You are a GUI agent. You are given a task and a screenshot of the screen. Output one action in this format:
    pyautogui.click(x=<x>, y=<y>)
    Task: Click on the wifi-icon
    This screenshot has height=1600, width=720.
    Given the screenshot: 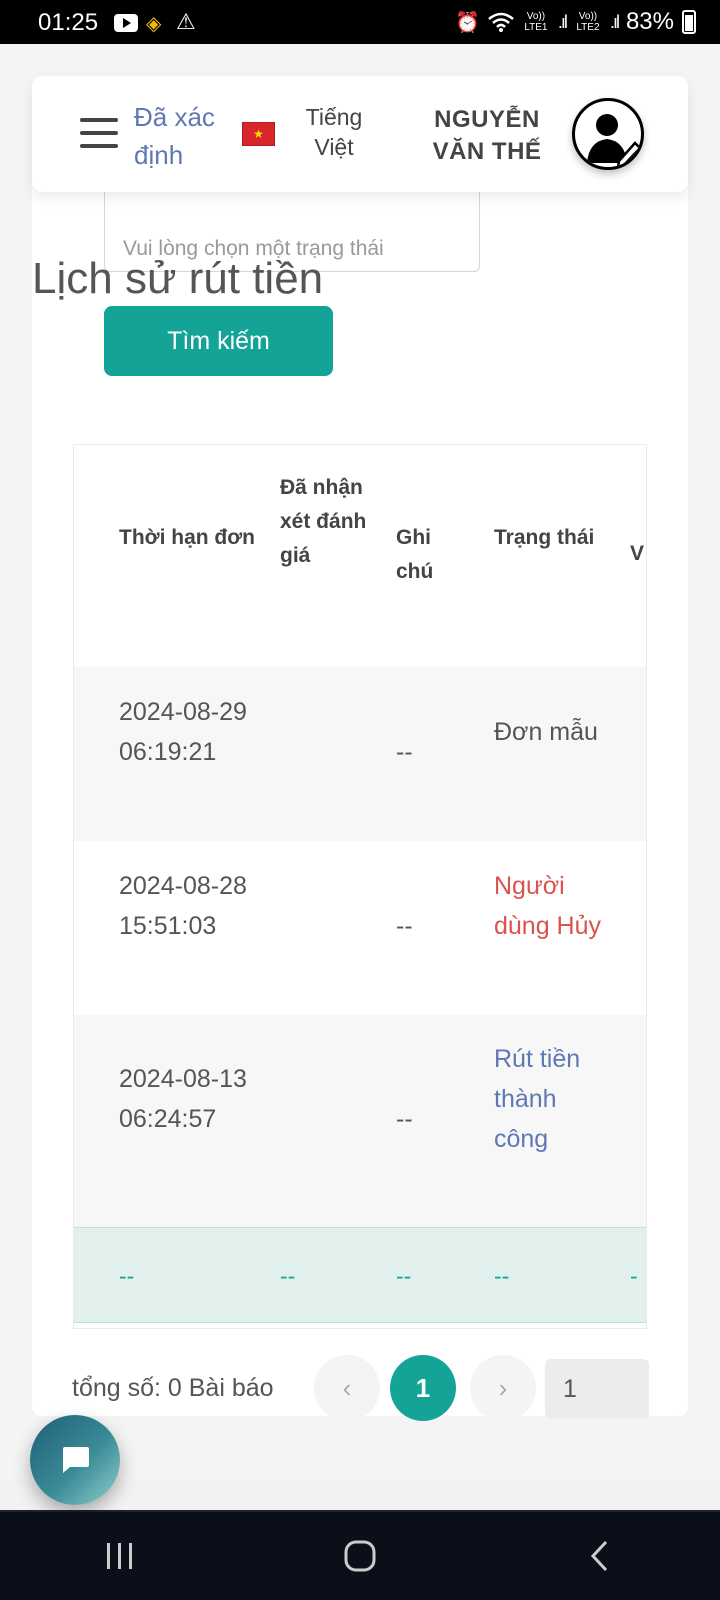 What is the action you would take?
    pyautogui.click(x=501, y=22)
    